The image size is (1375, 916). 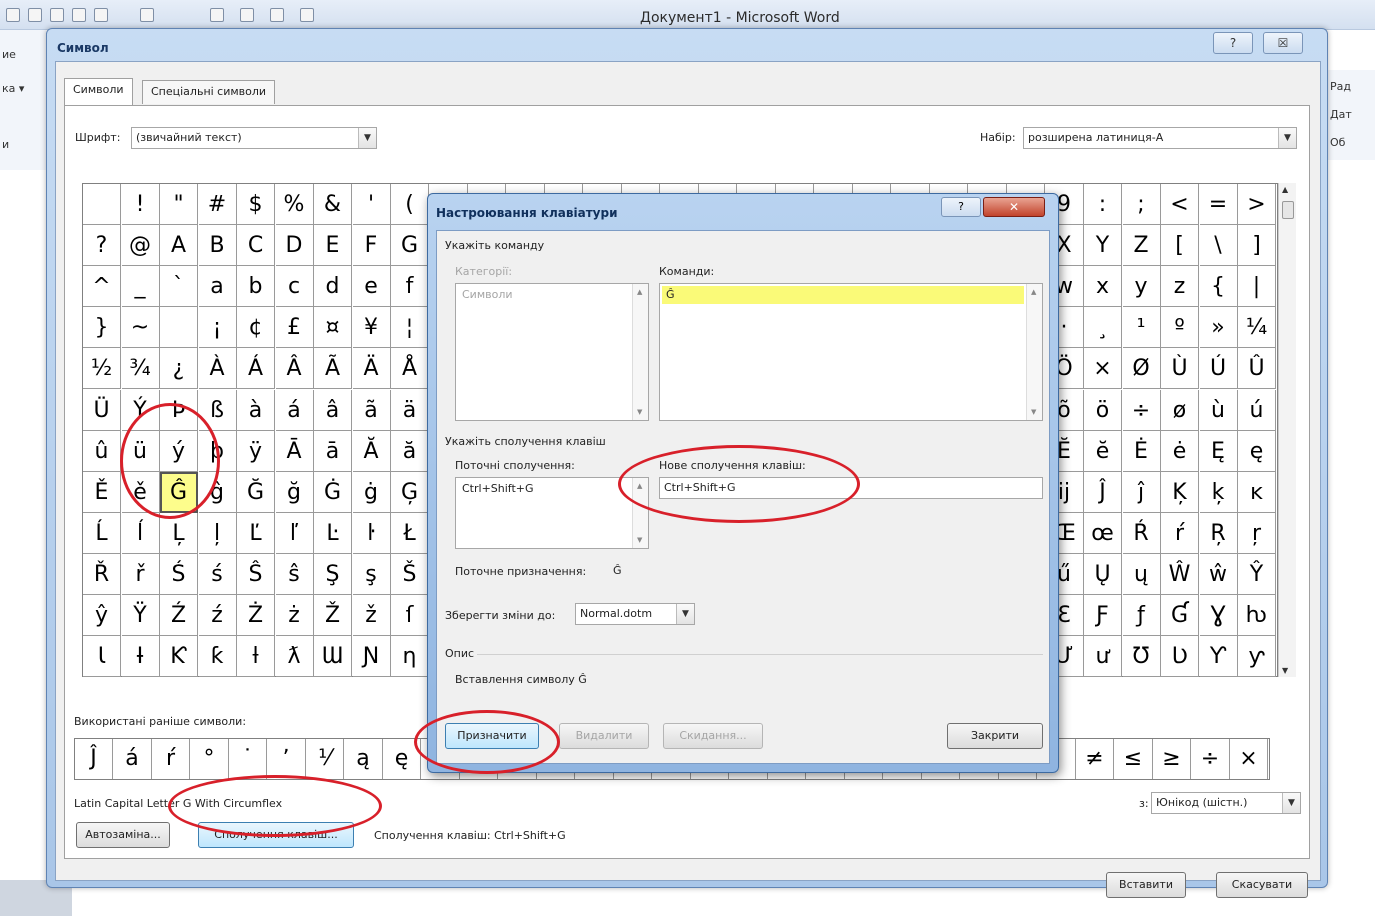 What do you see at coordinates (333, 369) in the screenshot?
I see `symbol-cell: Ã` at bounding box center [333, 369].